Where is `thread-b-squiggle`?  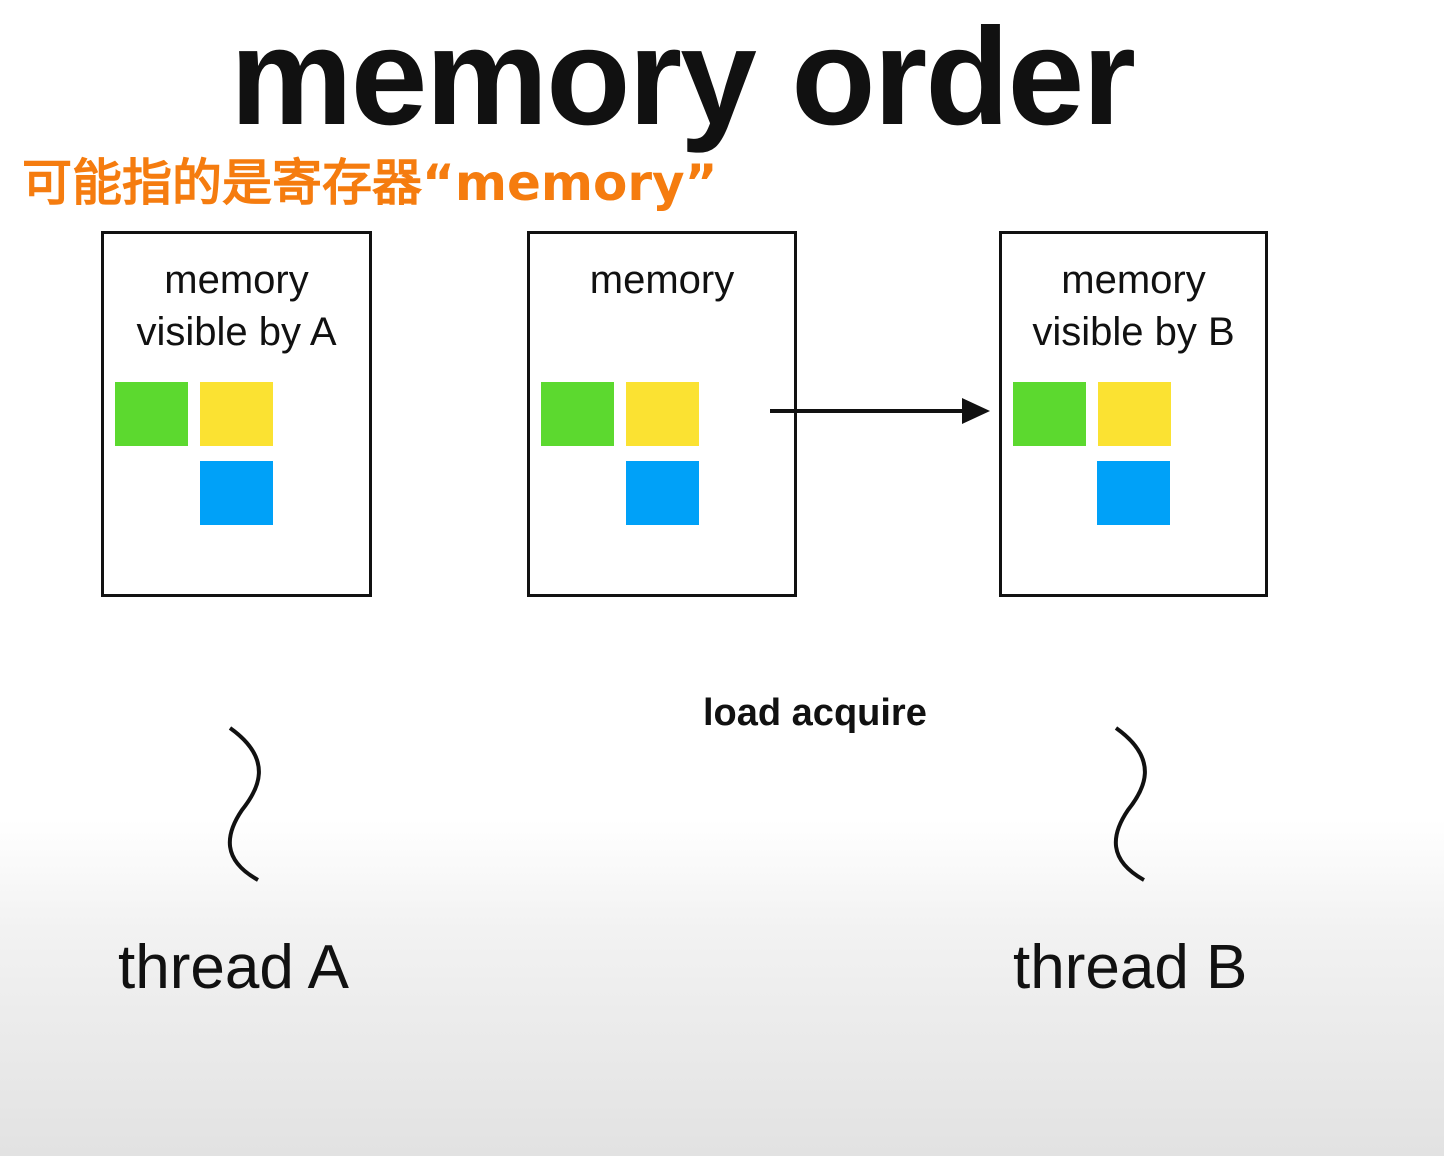
thread-b-squiggle is located at coordinates (1130, 804).